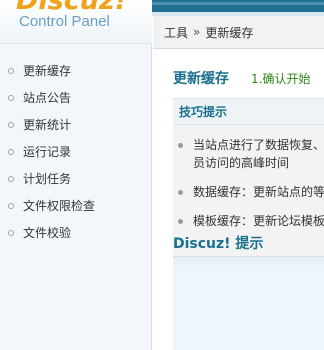  I want to click on sidebar-item-label: 更新缓存, so click(47, 71).